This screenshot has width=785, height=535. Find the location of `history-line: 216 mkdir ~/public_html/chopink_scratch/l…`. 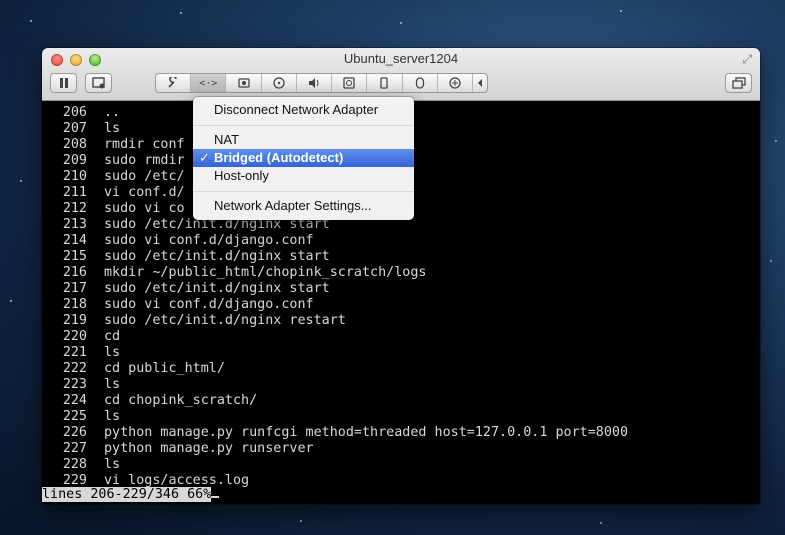

history-line: 216 mkdir ~/public_html/chopink_scratch/l… is located at coordinates (335, 273).